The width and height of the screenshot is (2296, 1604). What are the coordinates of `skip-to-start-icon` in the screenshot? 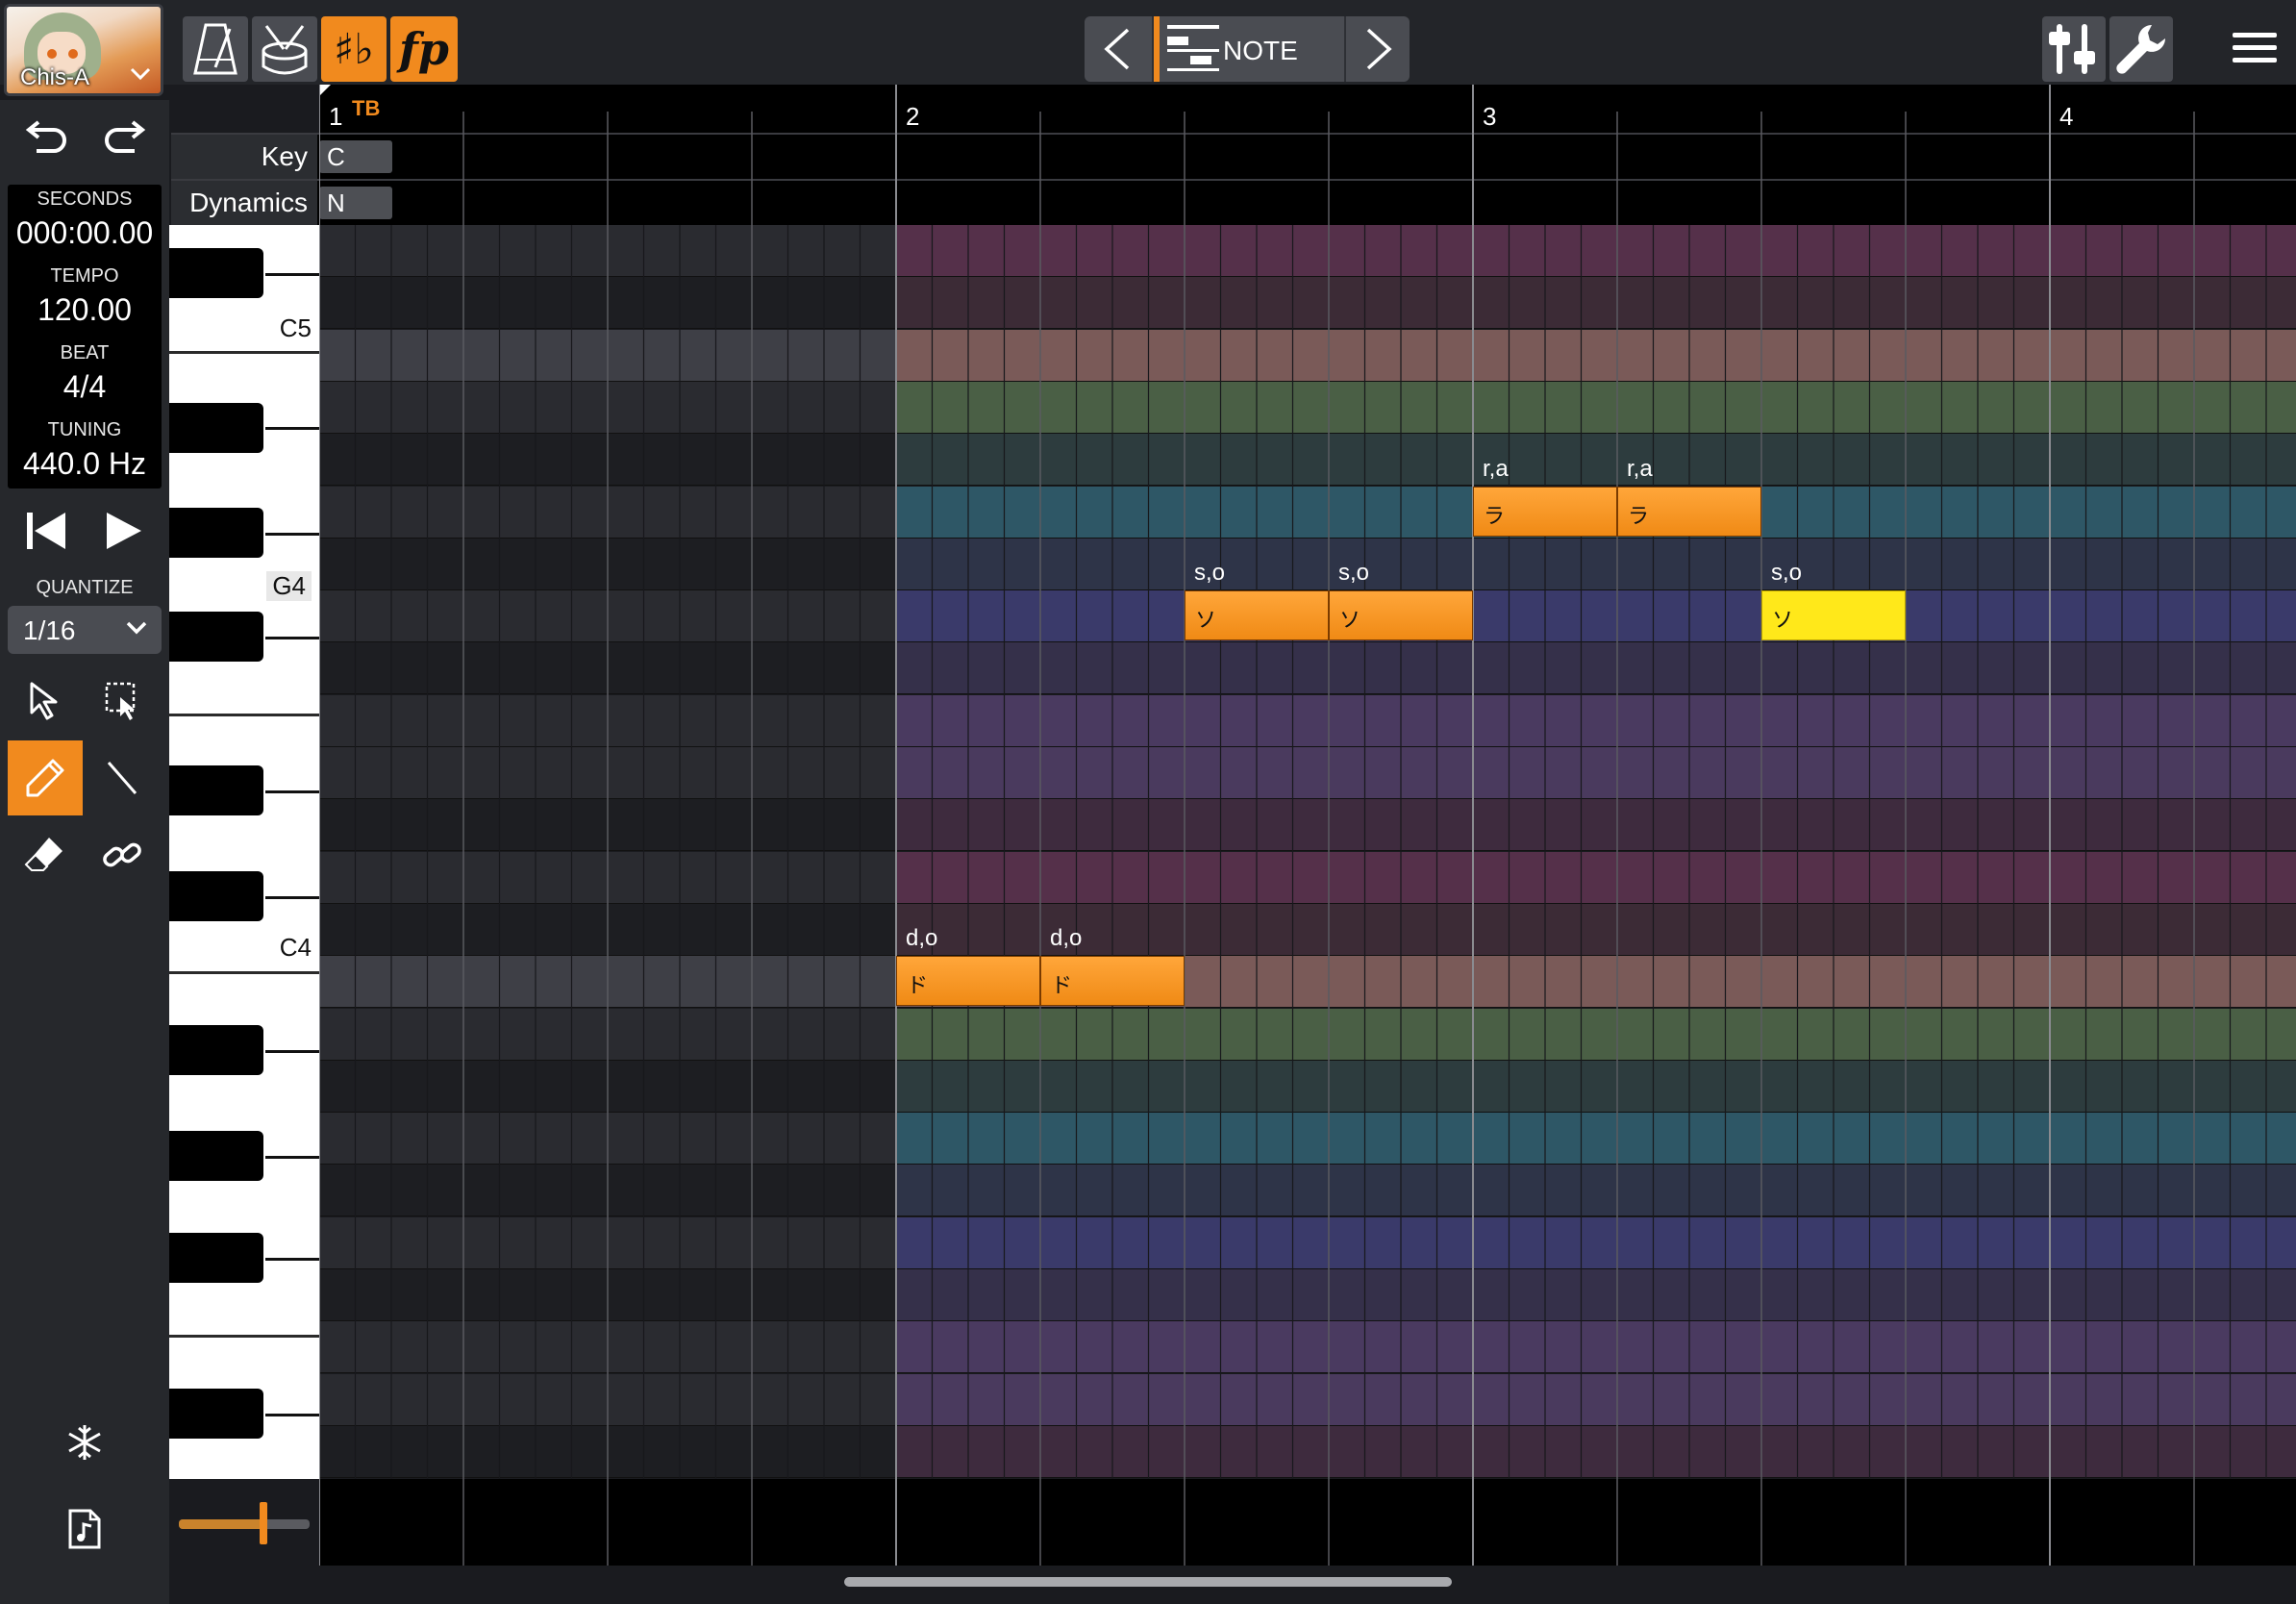 It's located at (46, 531).